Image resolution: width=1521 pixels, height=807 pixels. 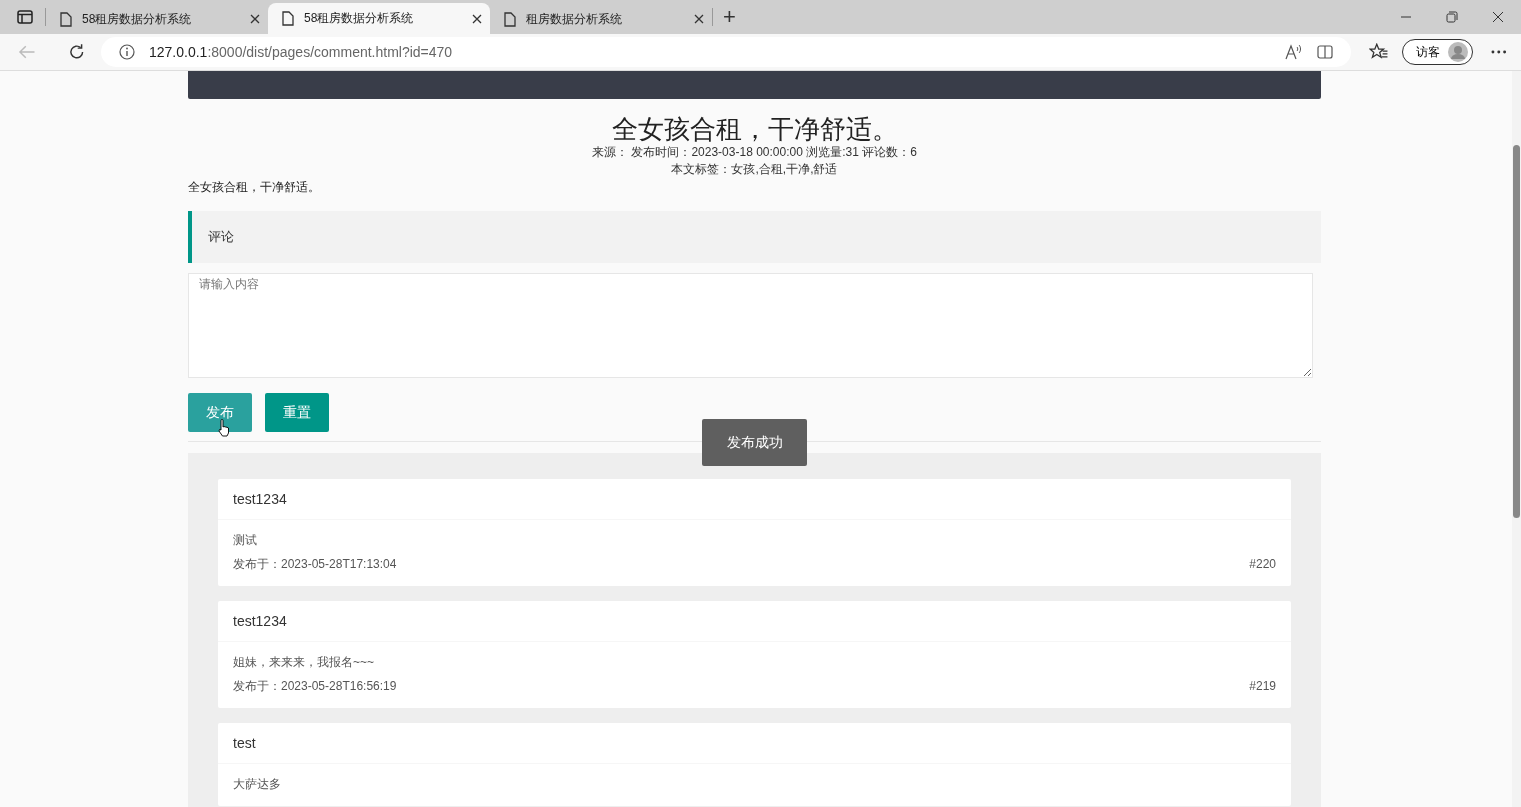 What do you see at coordinates (1452, 17) in the screenshot?
I see `restore-icon` at bounding box center [1452, 17].